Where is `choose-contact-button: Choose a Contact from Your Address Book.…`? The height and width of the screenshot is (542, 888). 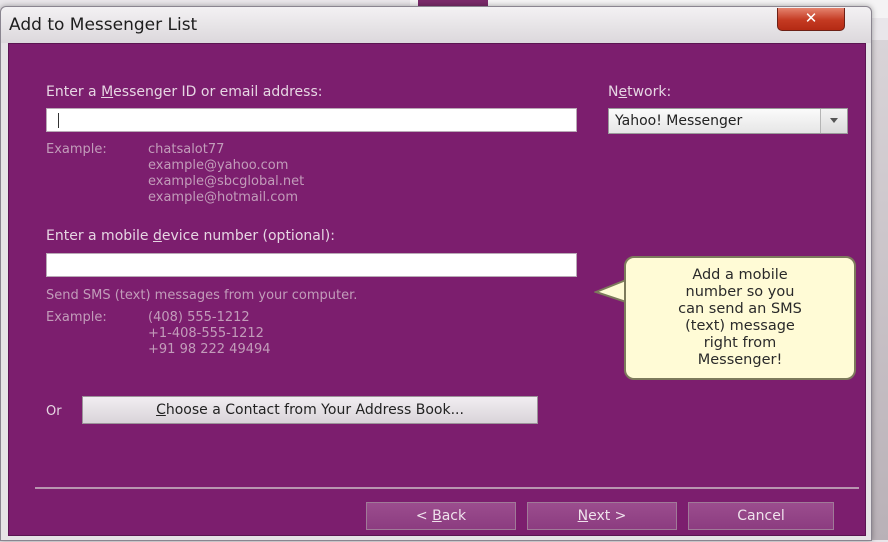 choose-contact-button: Choose a Contact from Your Address Book.… is located at coordinates (310, 410).